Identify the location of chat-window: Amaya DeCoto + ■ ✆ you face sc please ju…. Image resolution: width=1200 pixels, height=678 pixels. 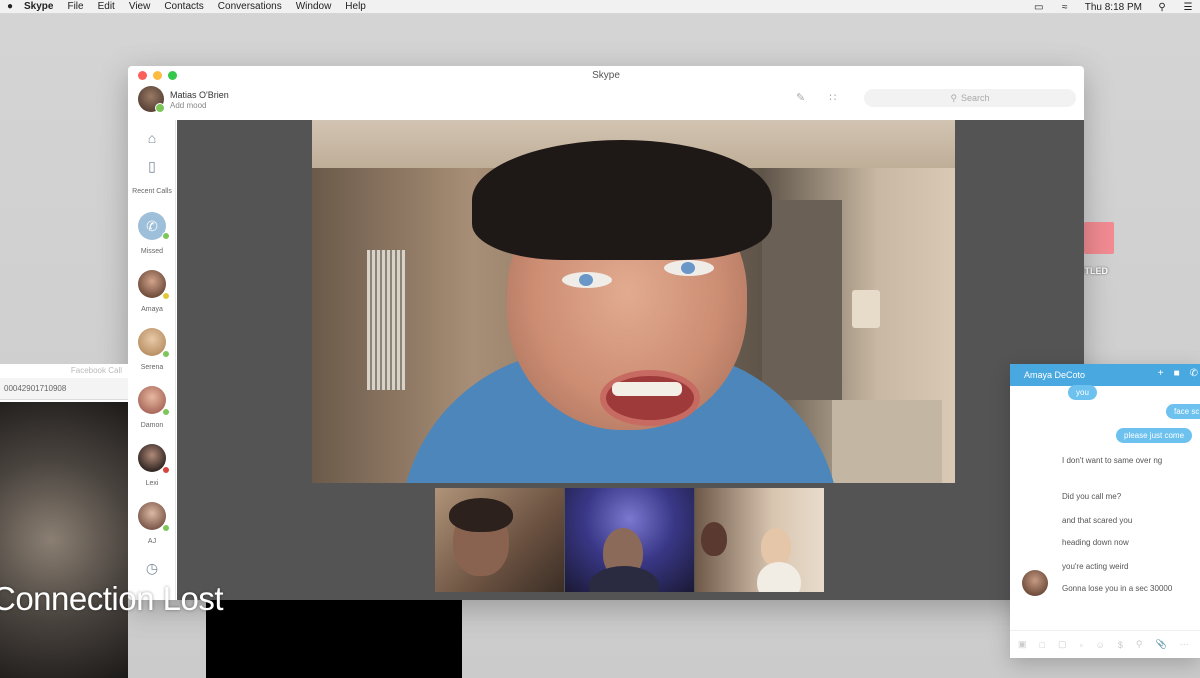
(1105, 511).